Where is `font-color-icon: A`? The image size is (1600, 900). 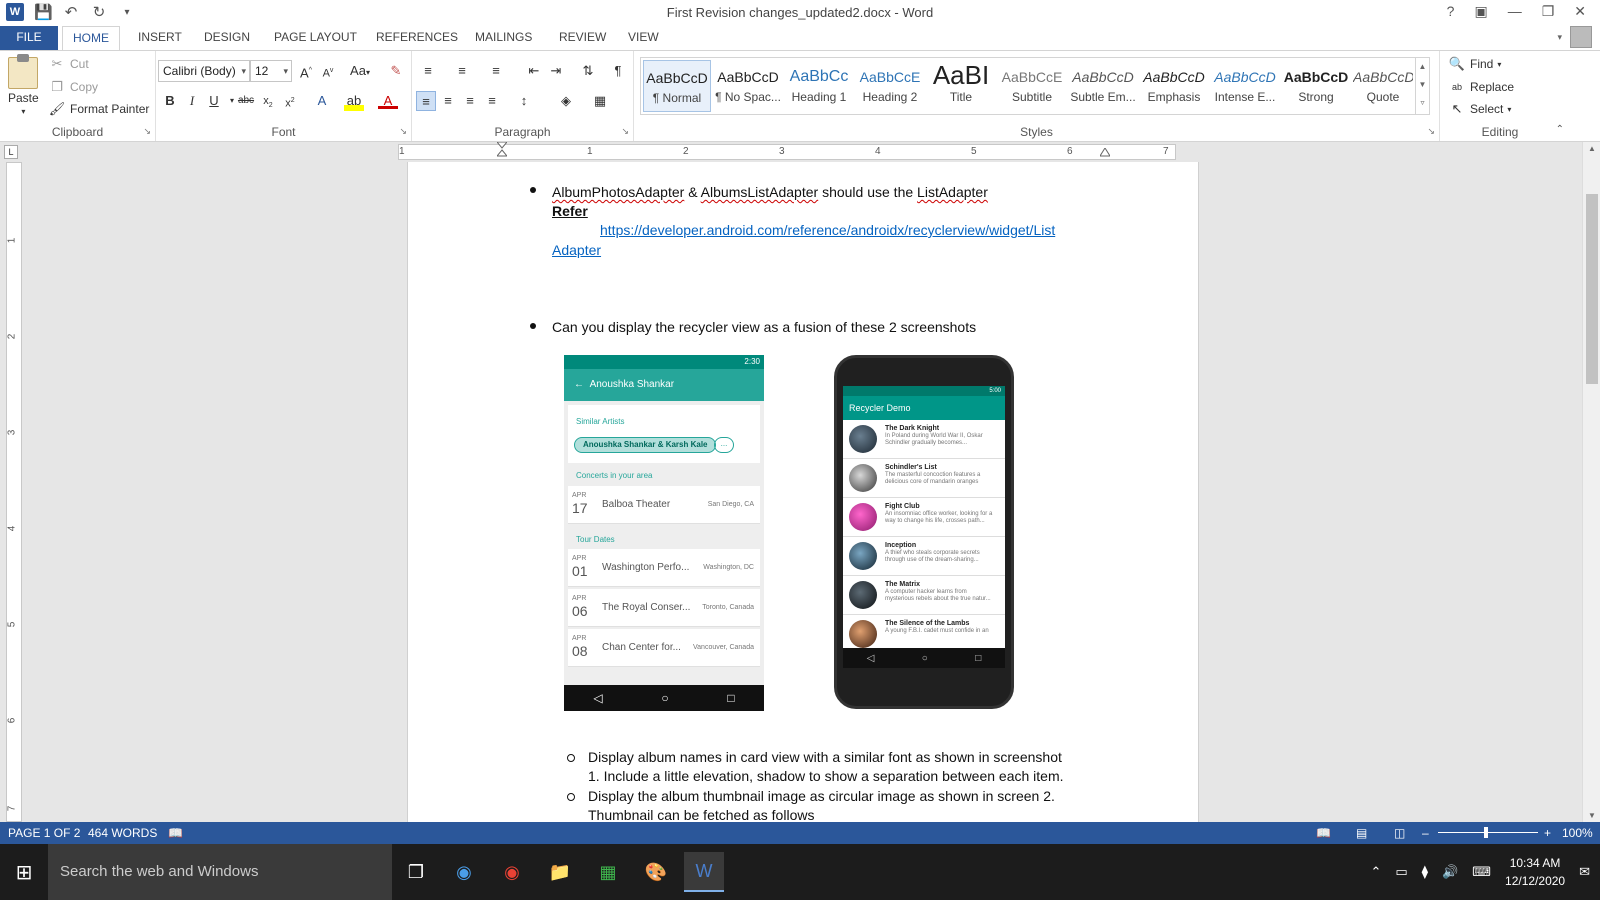
font-color-icon: A is located at coordinates (388, 100).